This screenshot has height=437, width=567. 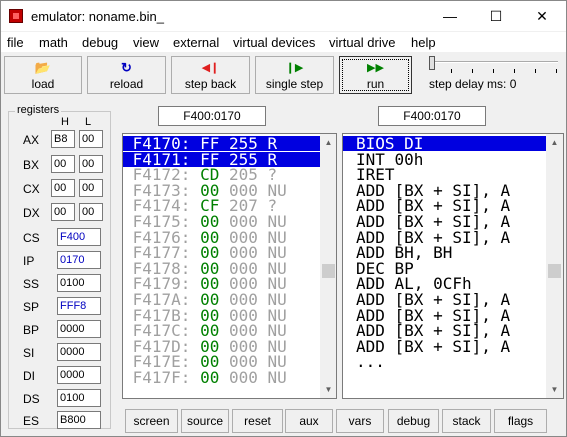 What do you see at coordinates (375, 68) in the screenshot?
I see `run-icon: ▶▶` at bounding box center [375, 68].